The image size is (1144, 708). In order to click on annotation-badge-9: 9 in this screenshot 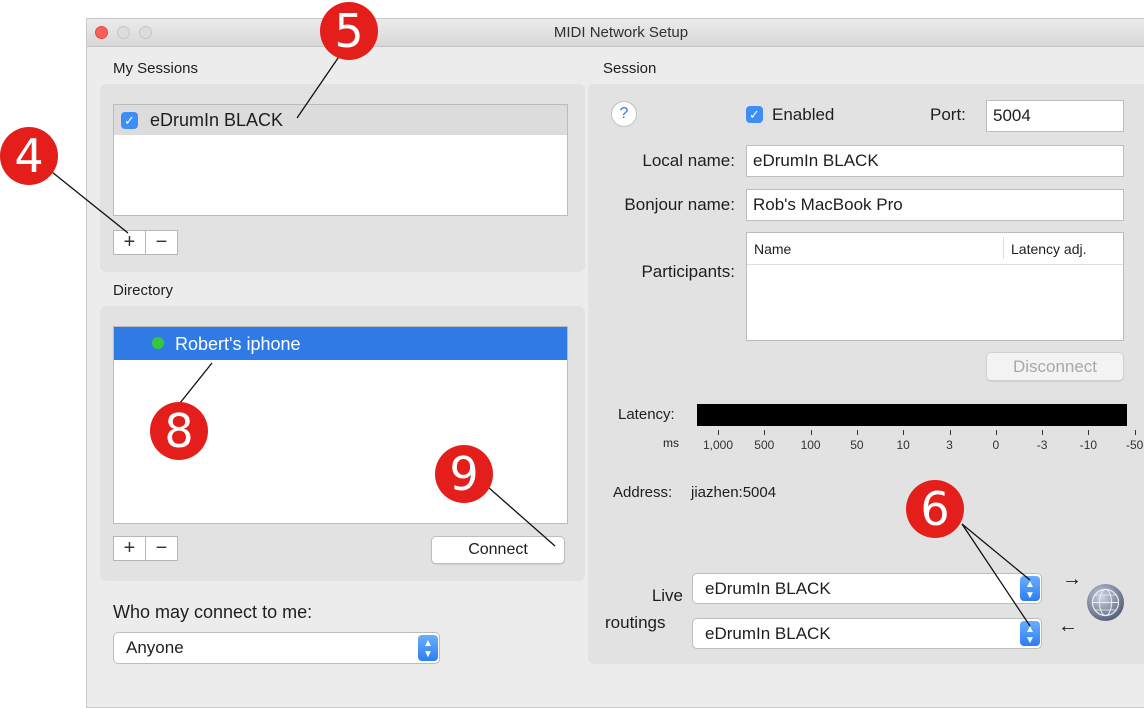, I will do `click(464, 474)`.